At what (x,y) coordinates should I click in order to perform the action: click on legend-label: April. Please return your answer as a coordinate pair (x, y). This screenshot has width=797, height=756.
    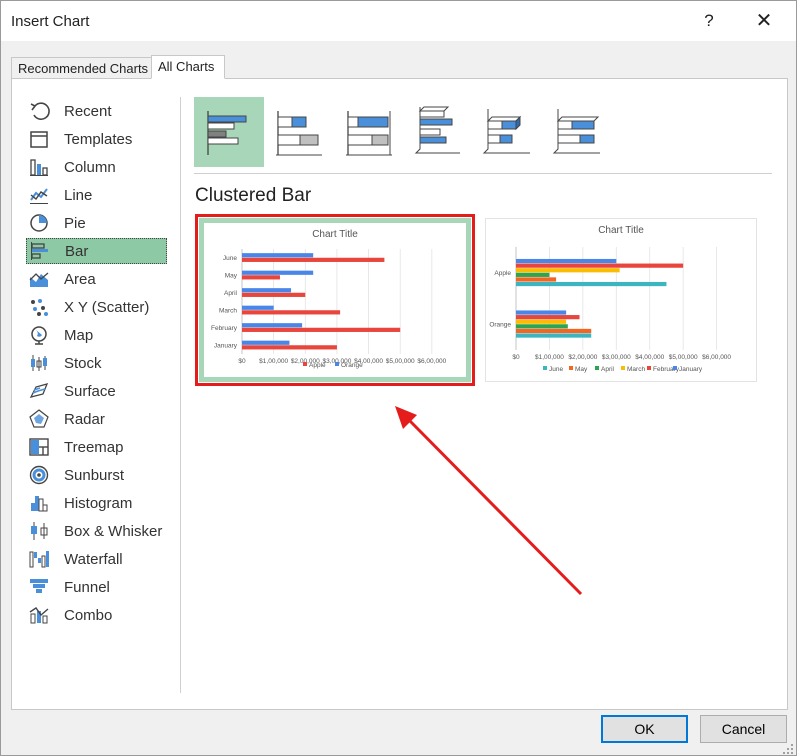
    Looking at the image, I should click on (608, 369).